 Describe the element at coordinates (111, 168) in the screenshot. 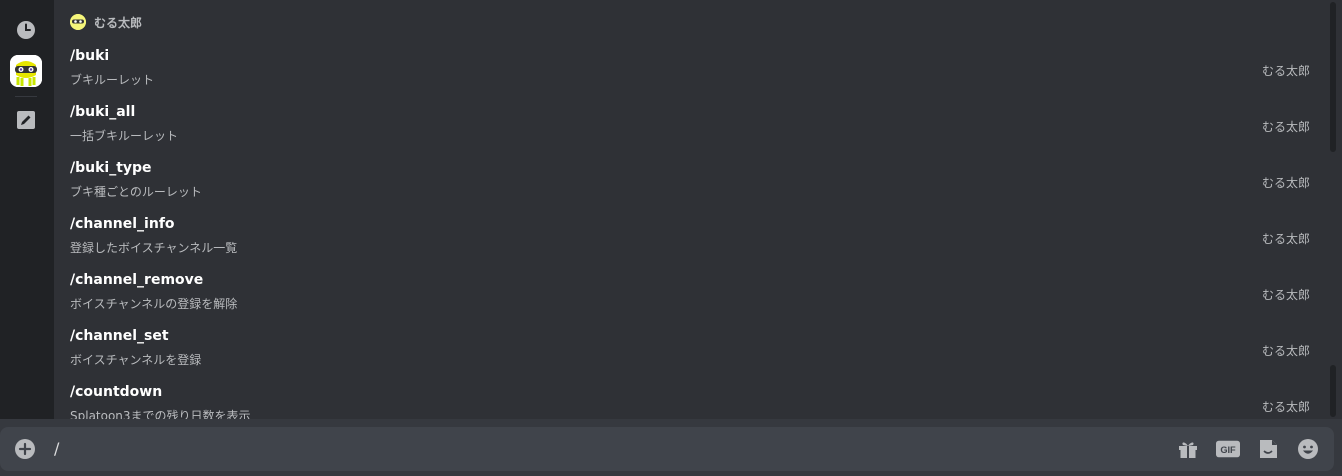

I see `command-name: /buki_type` at that location.